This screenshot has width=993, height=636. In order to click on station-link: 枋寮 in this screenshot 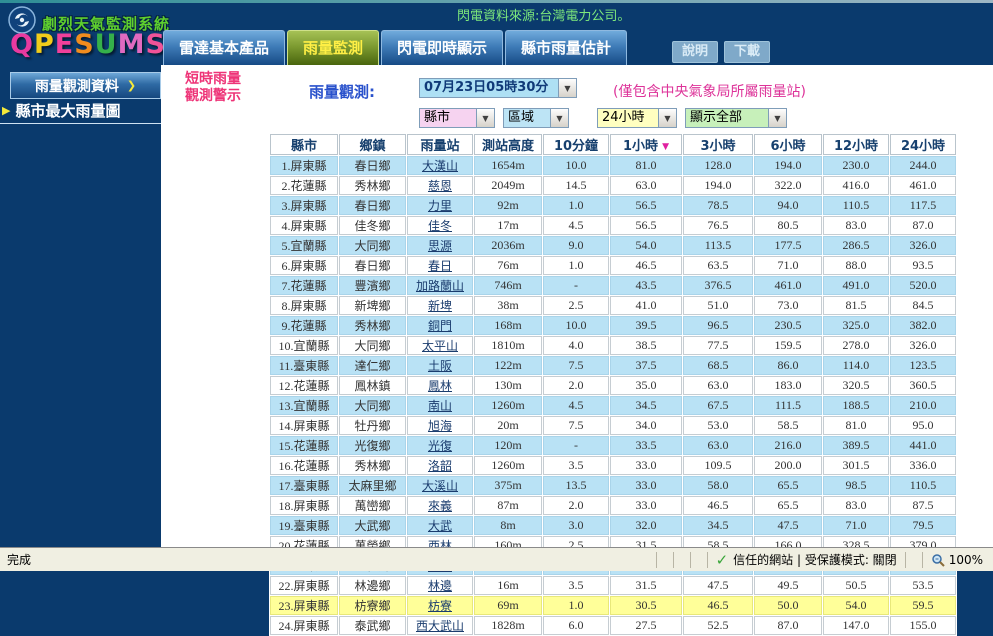, I will do `click(440, 606)`.